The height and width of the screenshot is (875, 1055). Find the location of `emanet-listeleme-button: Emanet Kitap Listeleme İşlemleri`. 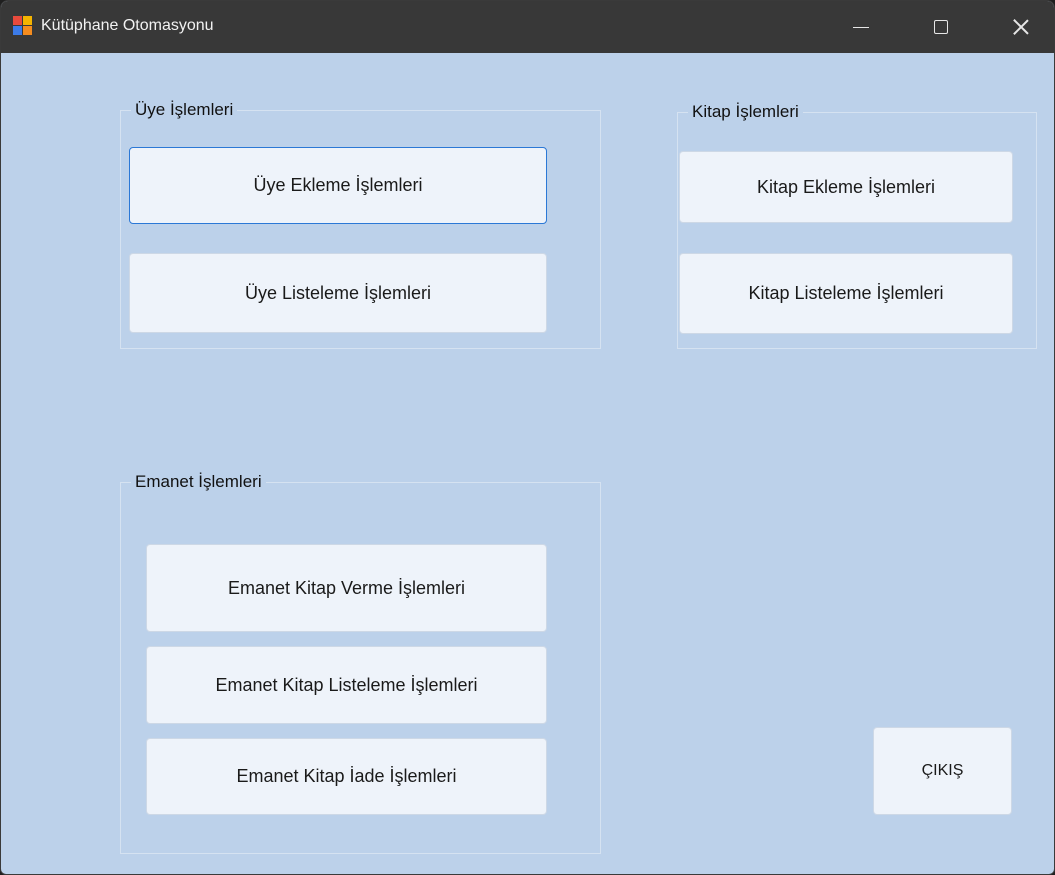

emanet-listeleme-button: Emanet Kitap Listeleme İşlemleri is located at coordinates (346, 685).